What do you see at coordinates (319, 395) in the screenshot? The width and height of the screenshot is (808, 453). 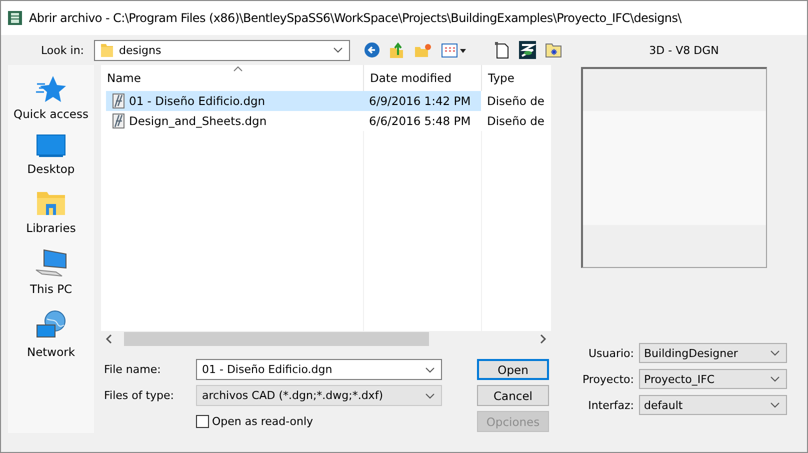 I see `file-type-dropdown: archivos CAD (*.dgn;*.dwg;*.dxf)` at bounding box center [319, 395].